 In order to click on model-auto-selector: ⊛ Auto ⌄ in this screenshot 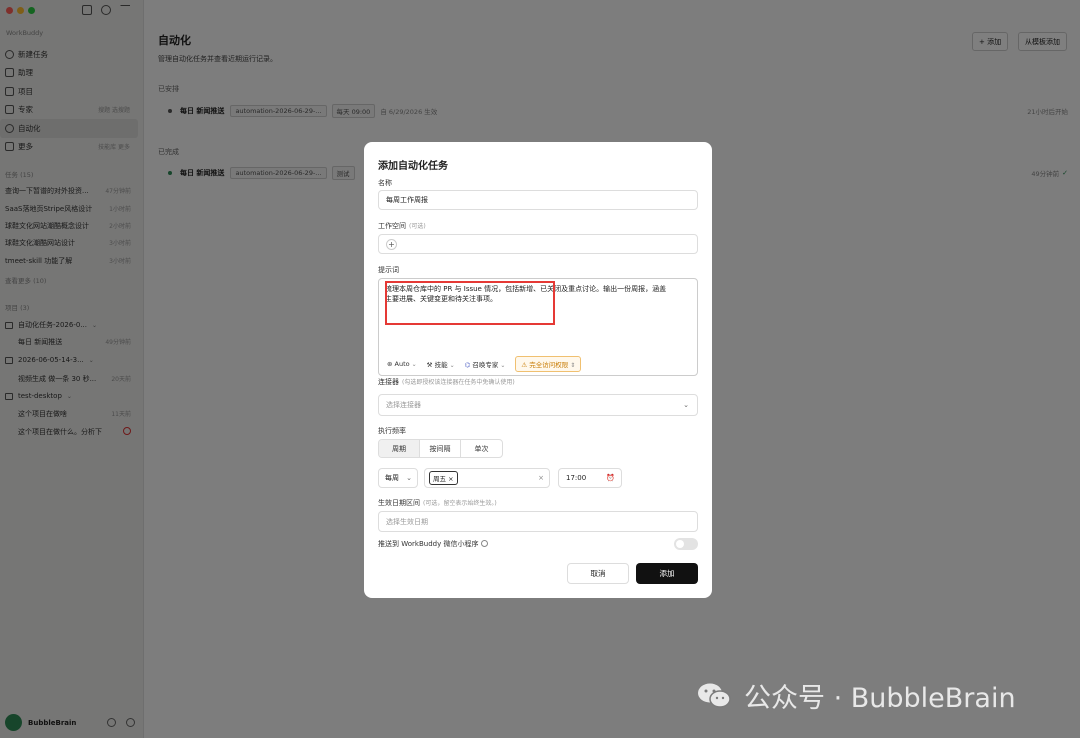, I will do `click(402, 364)`.